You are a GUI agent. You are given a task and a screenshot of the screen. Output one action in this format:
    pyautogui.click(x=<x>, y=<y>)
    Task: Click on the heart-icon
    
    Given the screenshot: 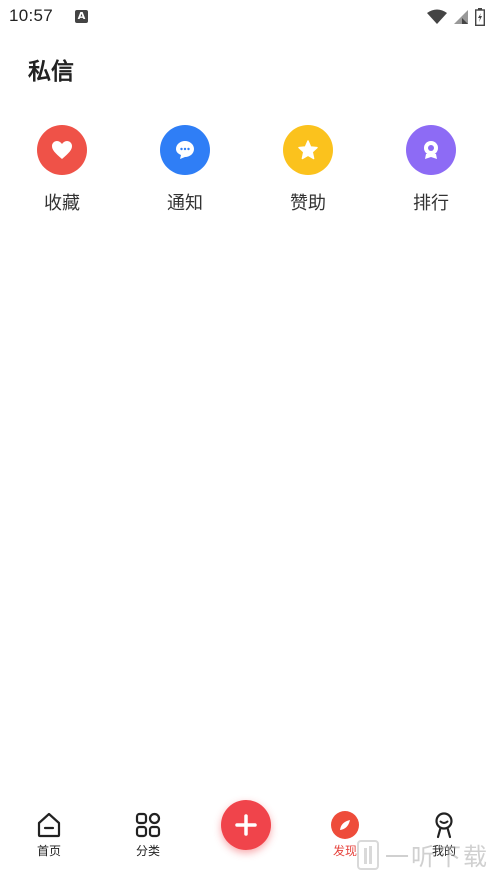 What is the action you would take?
    pyautogui.click(x=62, y=150)
    